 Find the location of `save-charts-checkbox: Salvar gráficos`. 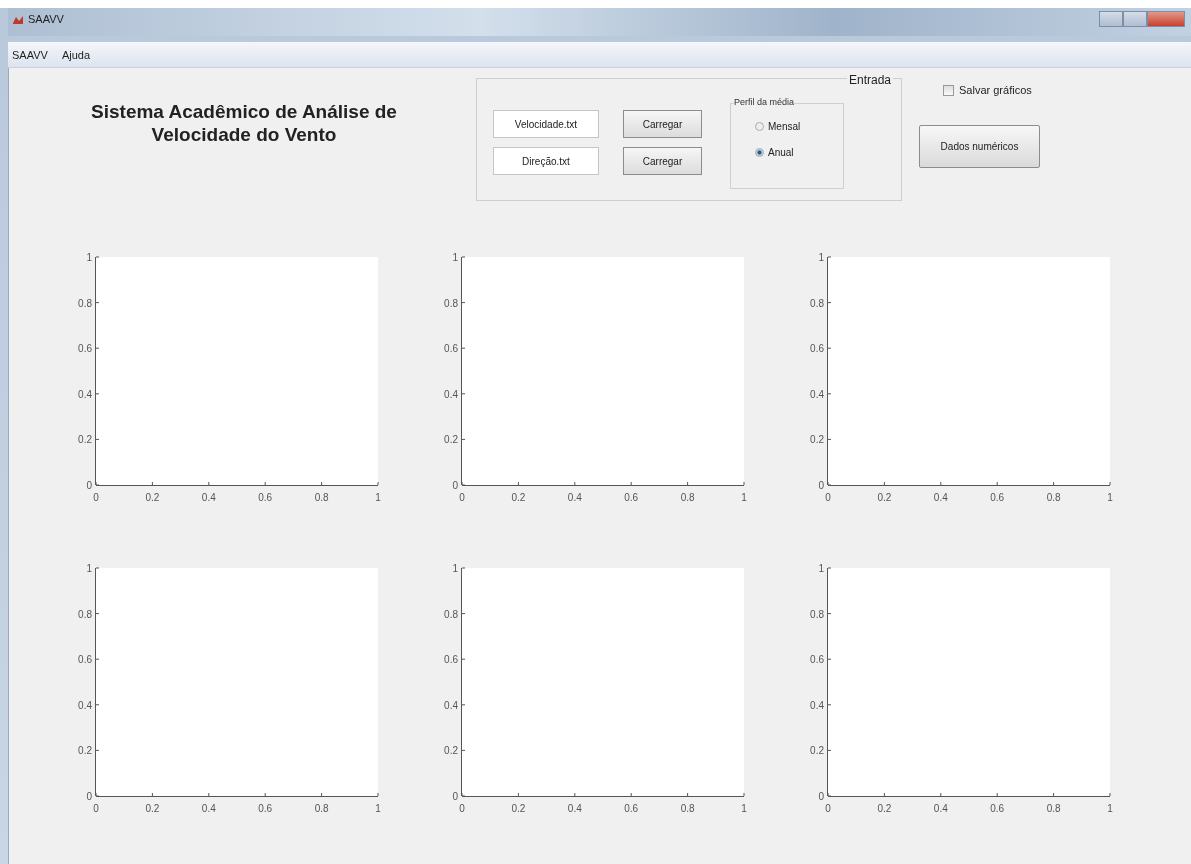

save-charts-checkbox: Salvar gráficos is located at coordinates (987, 90).